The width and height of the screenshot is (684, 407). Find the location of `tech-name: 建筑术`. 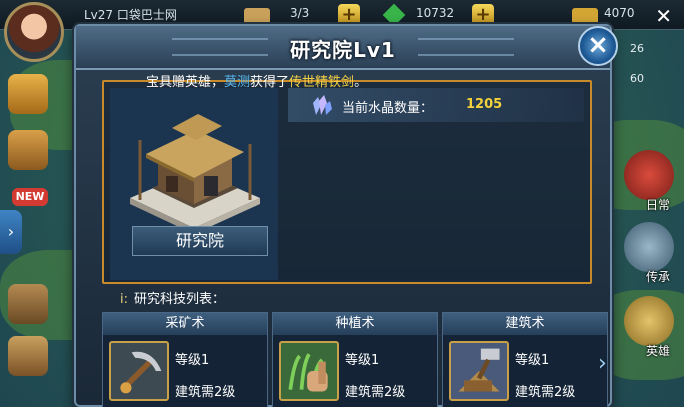

tech-name: 建筑术 is located at coordinates (525, 324).